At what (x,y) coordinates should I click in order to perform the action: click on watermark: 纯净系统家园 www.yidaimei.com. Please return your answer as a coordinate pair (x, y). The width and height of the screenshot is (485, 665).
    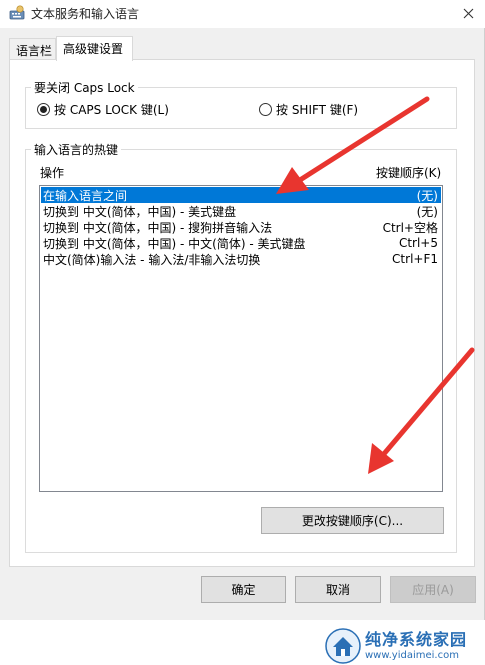
    Looking at the image, I should click on (405, 646).